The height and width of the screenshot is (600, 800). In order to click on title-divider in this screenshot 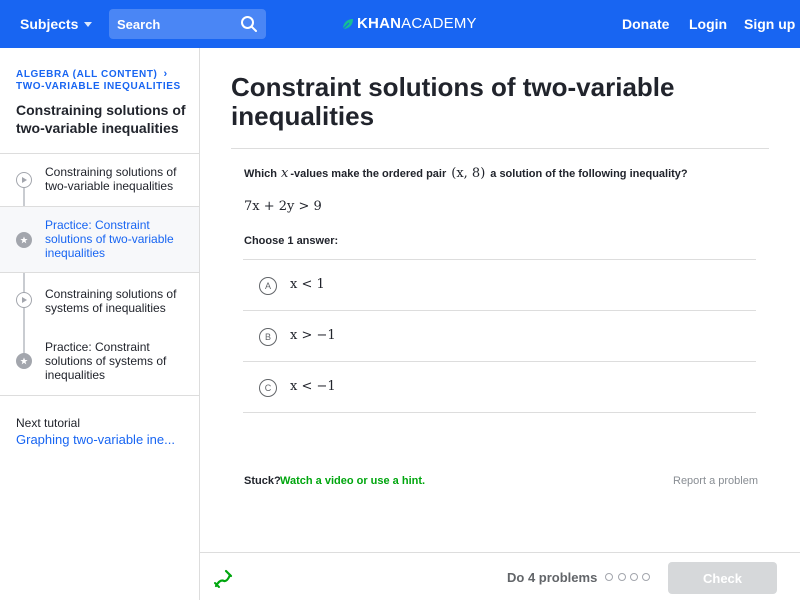, I will do `click(500, 148)`.